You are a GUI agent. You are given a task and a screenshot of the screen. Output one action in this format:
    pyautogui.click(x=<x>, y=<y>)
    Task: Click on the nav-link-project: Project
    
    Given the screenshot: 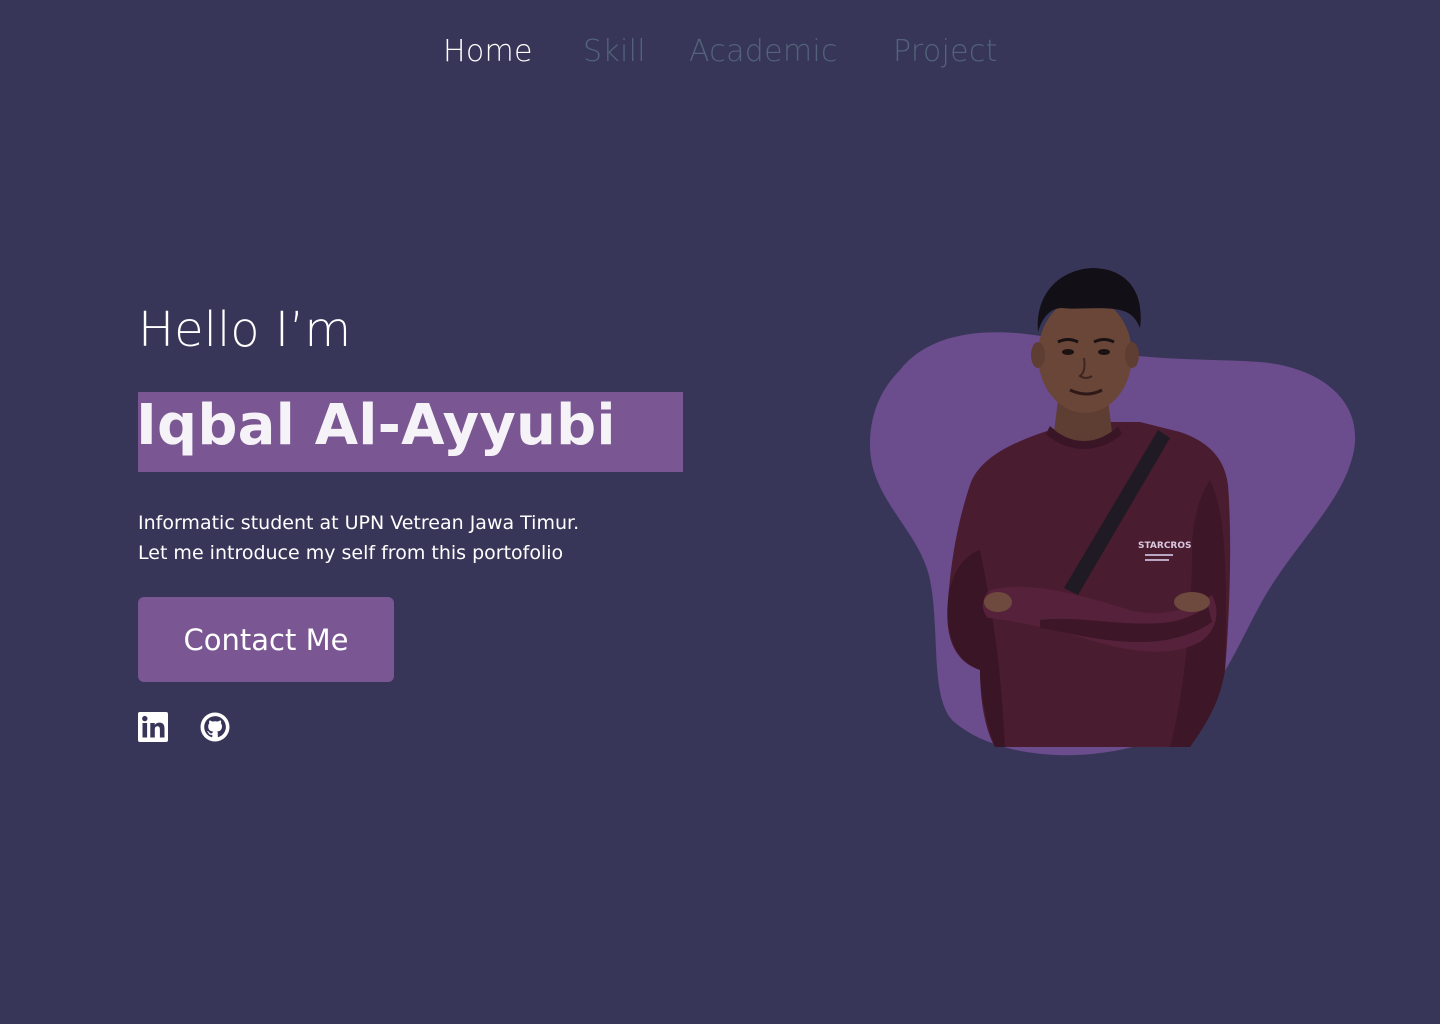 What is the action you would take?
    pyautogui.click(x=945, y=51)
    